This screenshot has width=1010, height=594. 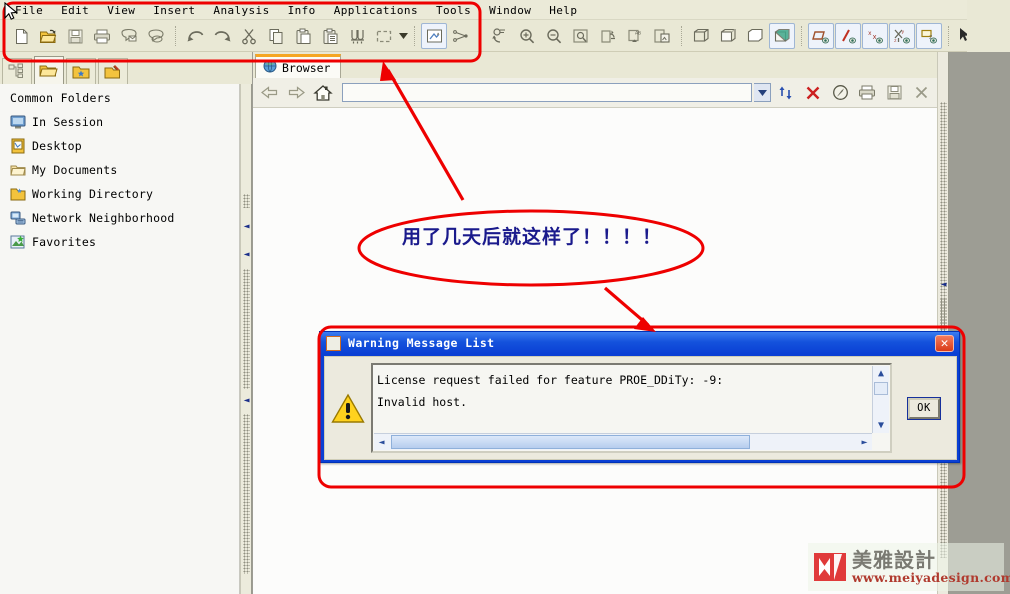 What do you see at coordinates (701, 36) in the screenshot?
I see `wireframe-icon` at bounding box center [701, 36].